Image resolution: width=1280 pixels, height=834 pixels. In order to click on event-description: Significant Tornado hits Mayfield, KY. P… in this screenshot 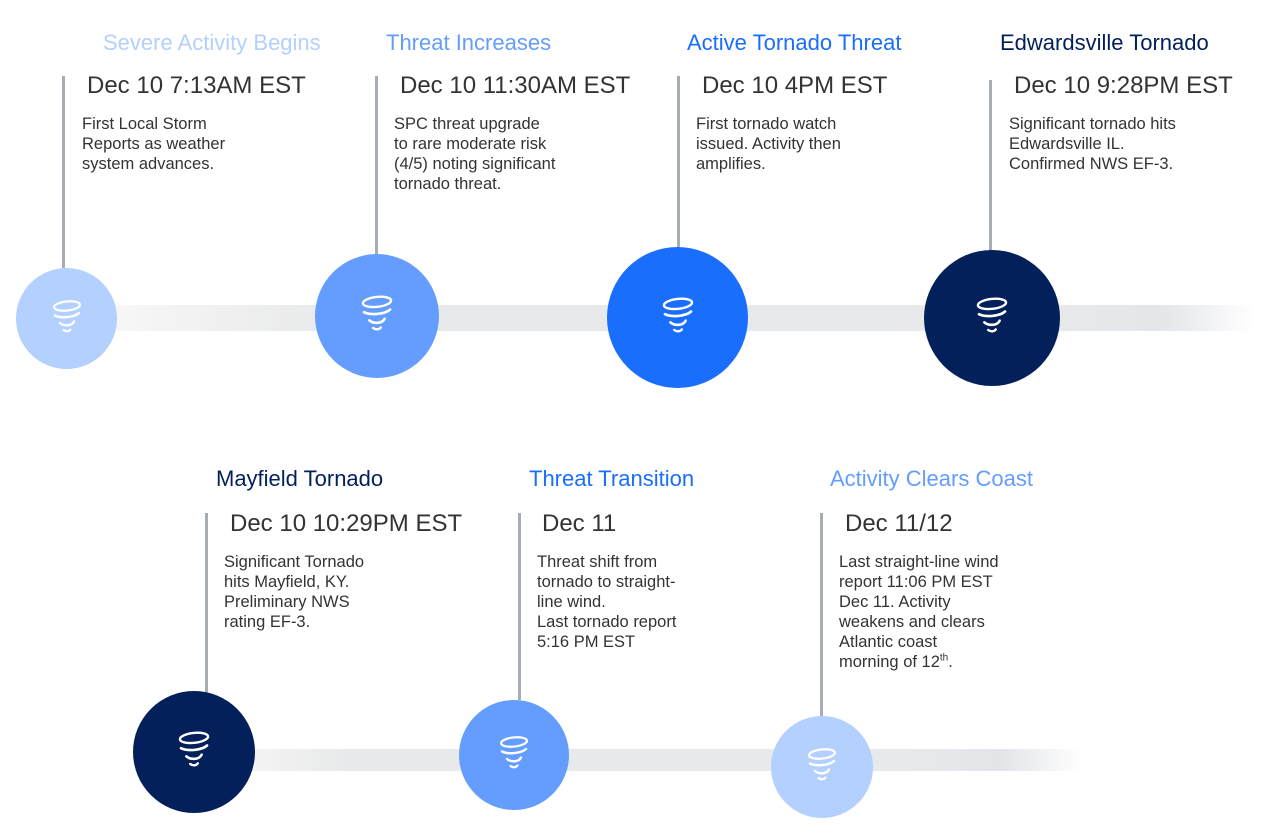, I will do `click(294, 592)`.